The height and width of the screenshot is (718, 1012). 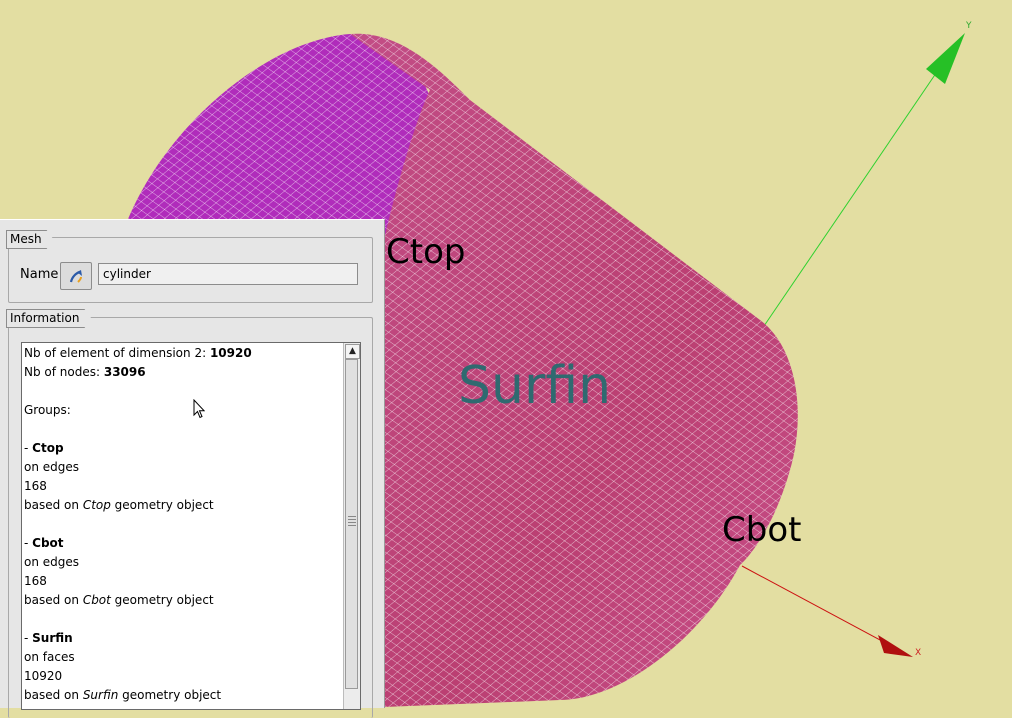 I want to click on info-line-object-name: Cbot, so click(x=96, y=600).